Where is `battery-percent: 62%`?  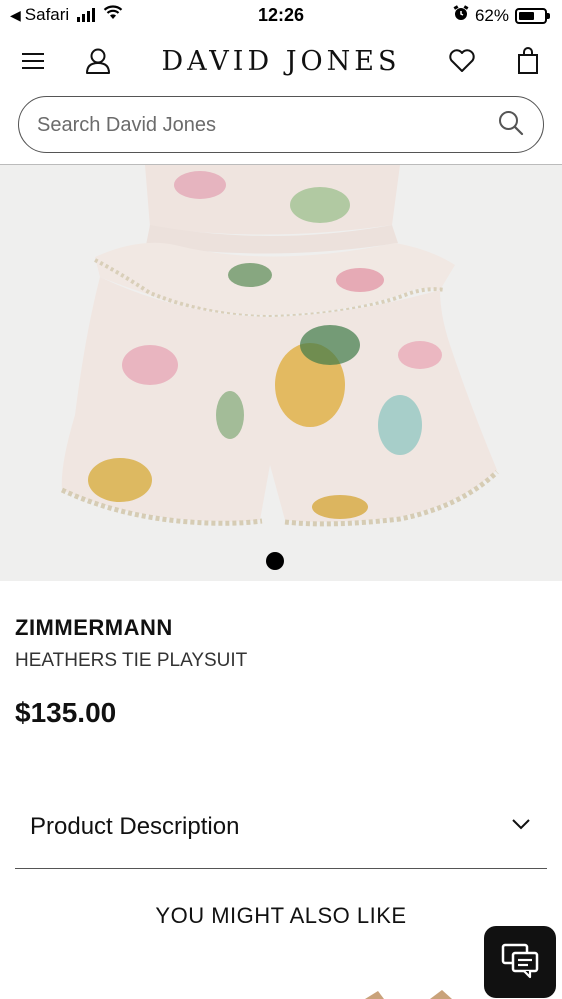 battery-percent: 62% is located at coordinates (491, 15).